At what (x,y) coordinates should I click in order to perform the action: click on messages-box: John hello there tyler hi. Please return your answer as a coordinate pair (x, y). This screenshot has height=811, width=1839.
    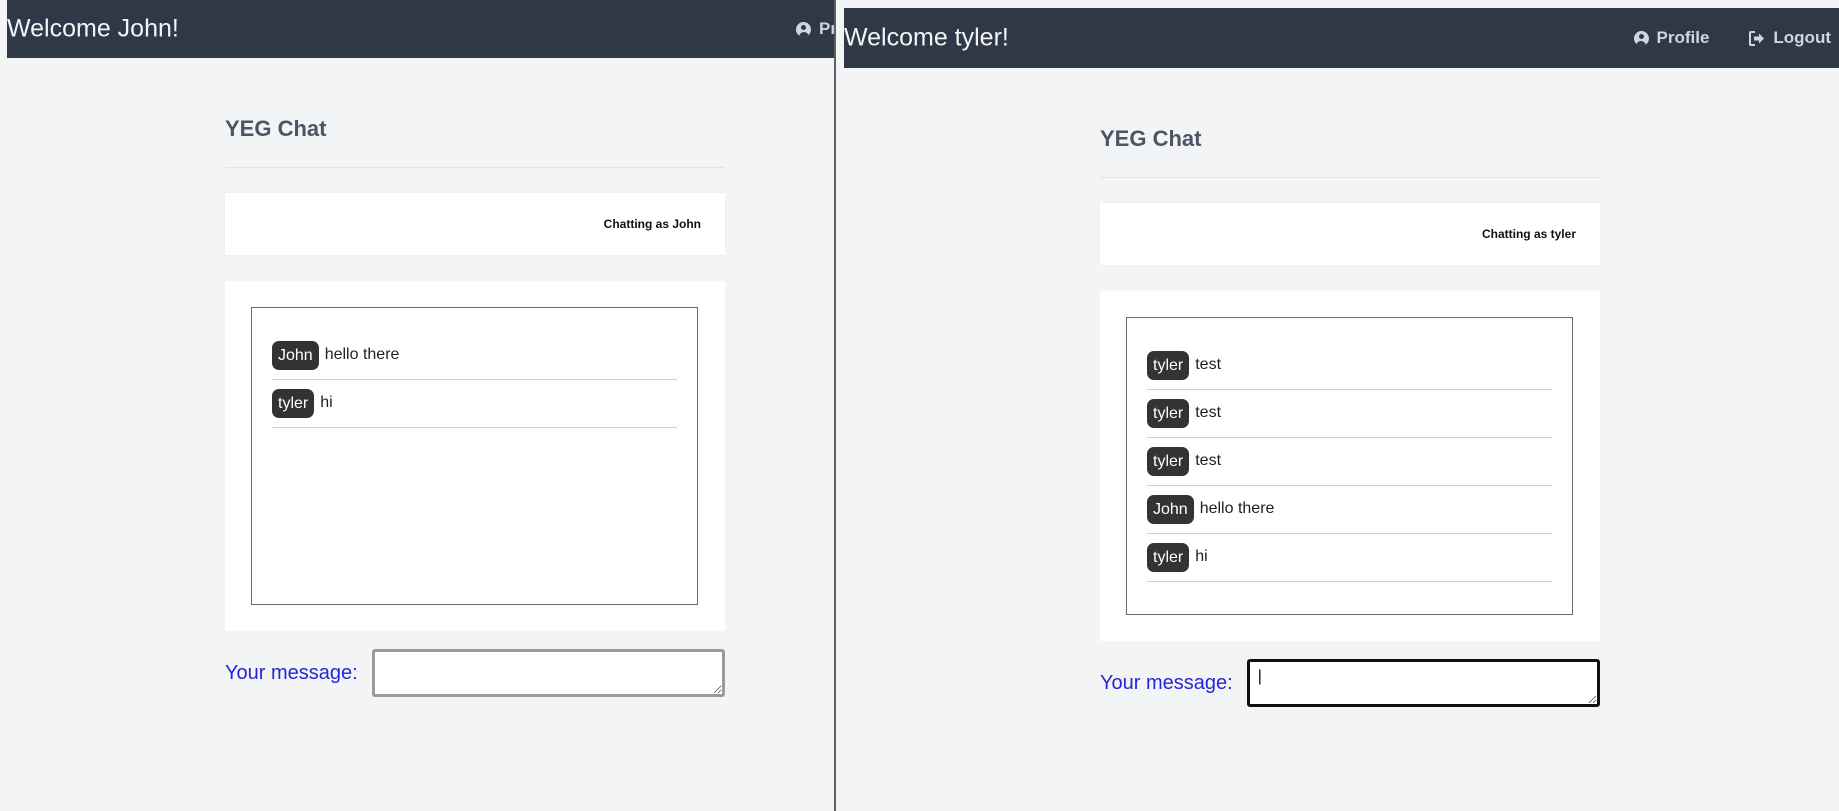
    Looking at the image, I should click on (474, 456).